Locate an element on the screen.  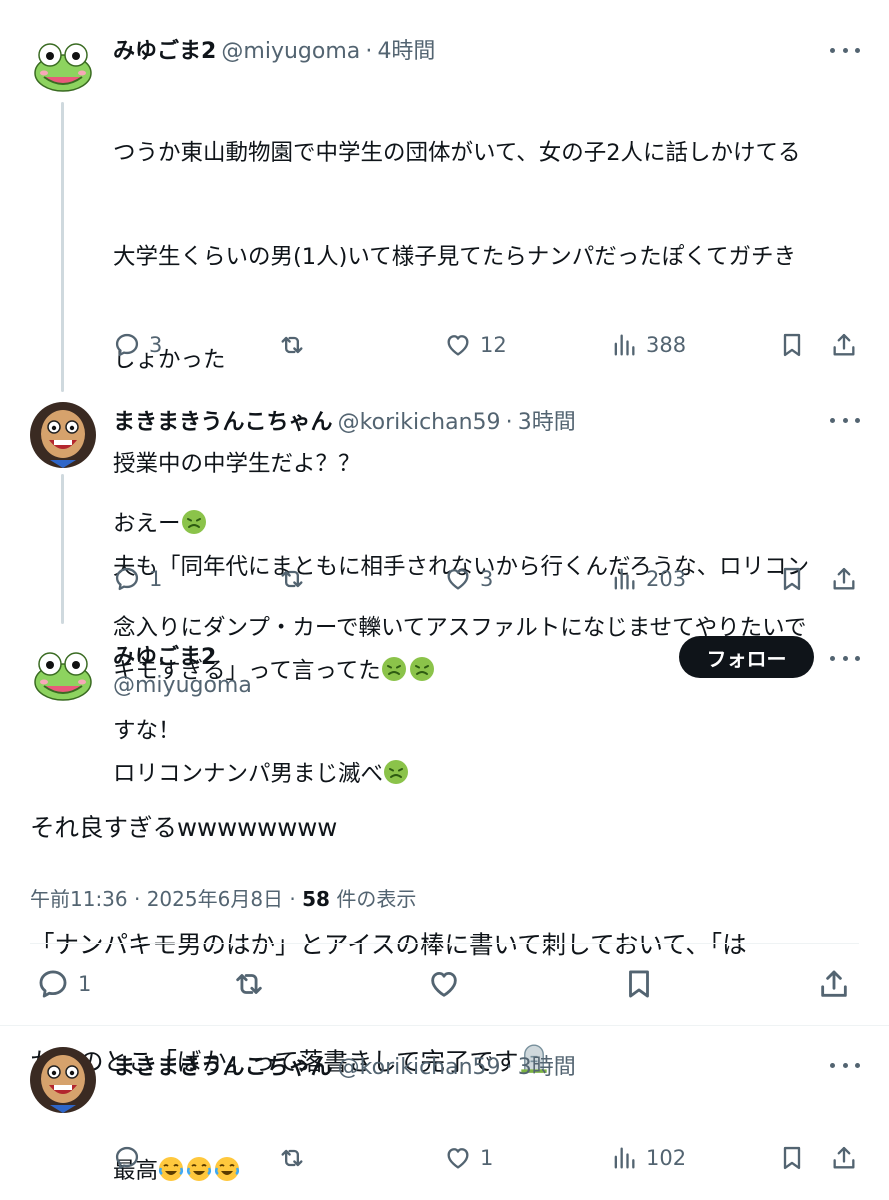
views-button: 203 is located at coordinates (648, 579).